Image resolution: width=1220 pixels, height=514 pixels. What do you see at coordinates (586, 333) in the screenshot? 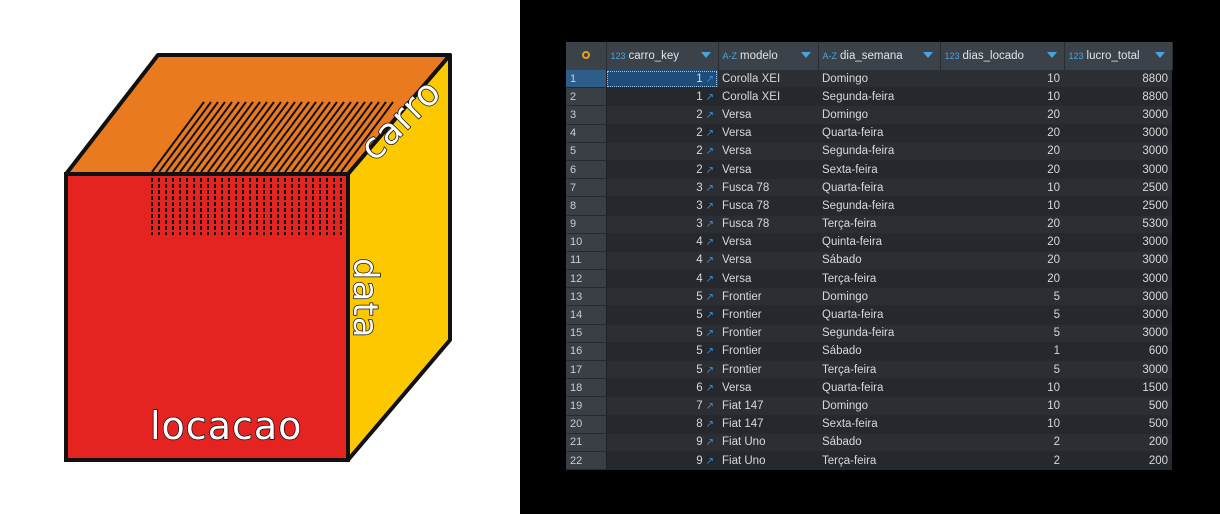
I see `row-number: 15` at bounding box center [586, 333].